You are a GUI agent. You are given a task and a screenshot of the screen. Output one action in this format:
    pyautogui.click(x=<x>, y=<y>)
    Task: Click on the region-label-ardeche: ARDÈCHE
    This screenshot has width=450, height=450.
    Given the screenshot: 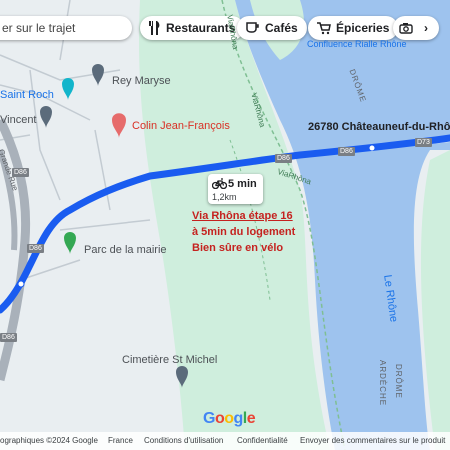 What is the action you would take?
    pyautogui.click(x=382, y=383)
    